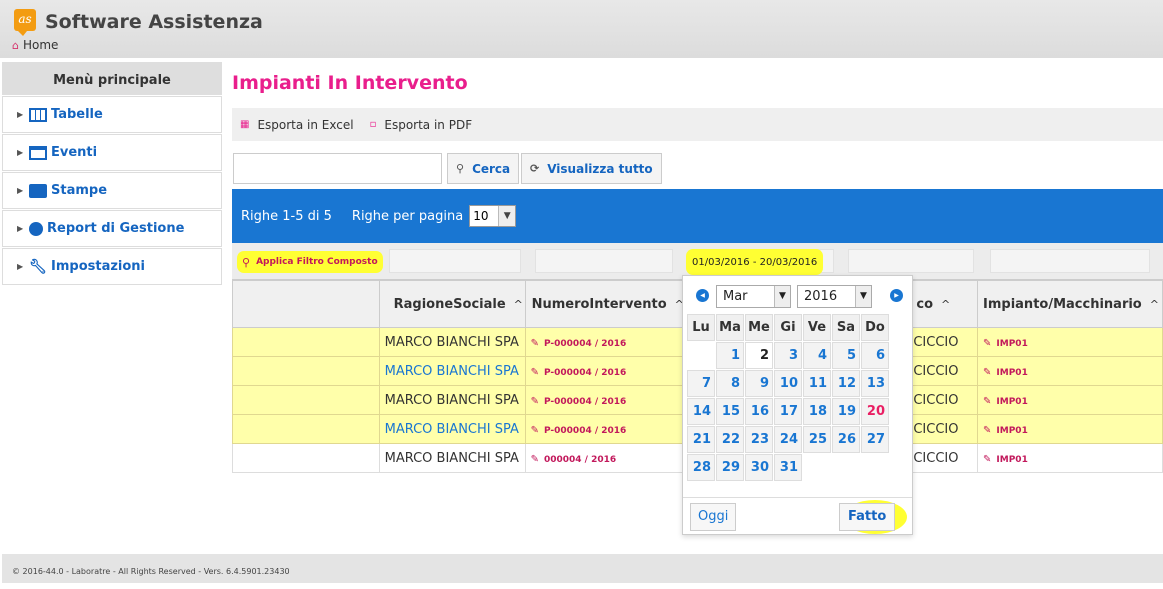  I want to click on calendar-day: 8, so click(730, 383).